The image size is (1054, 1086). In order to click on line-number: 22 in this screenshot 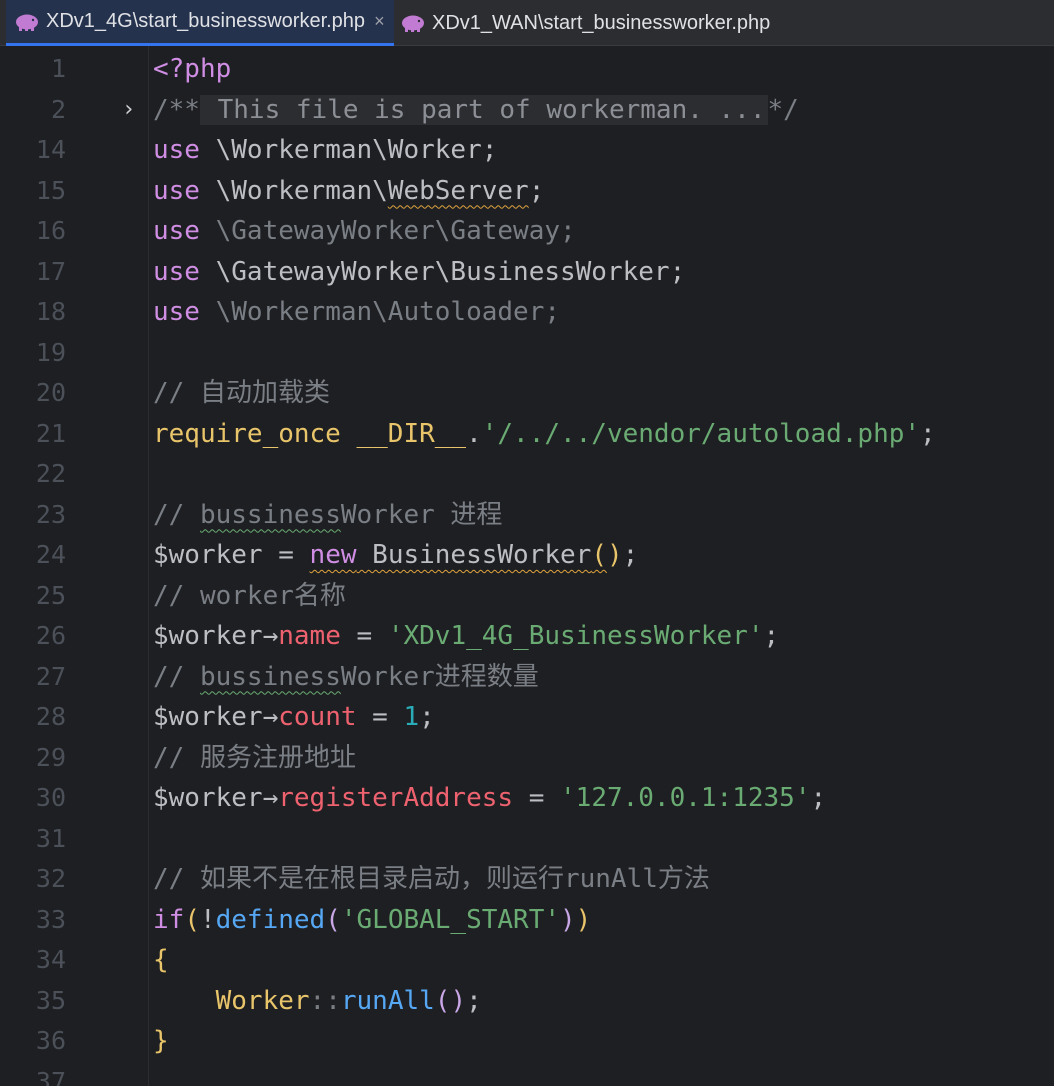, I will do `click(50, 473)`.